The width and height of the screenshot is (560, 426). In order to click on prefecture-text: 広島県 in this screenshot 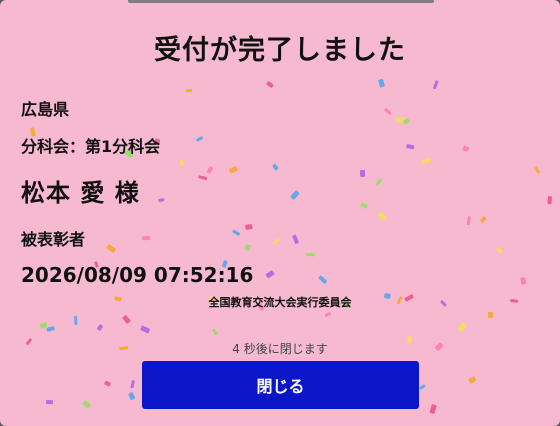, I will do `click(45, 109)`.